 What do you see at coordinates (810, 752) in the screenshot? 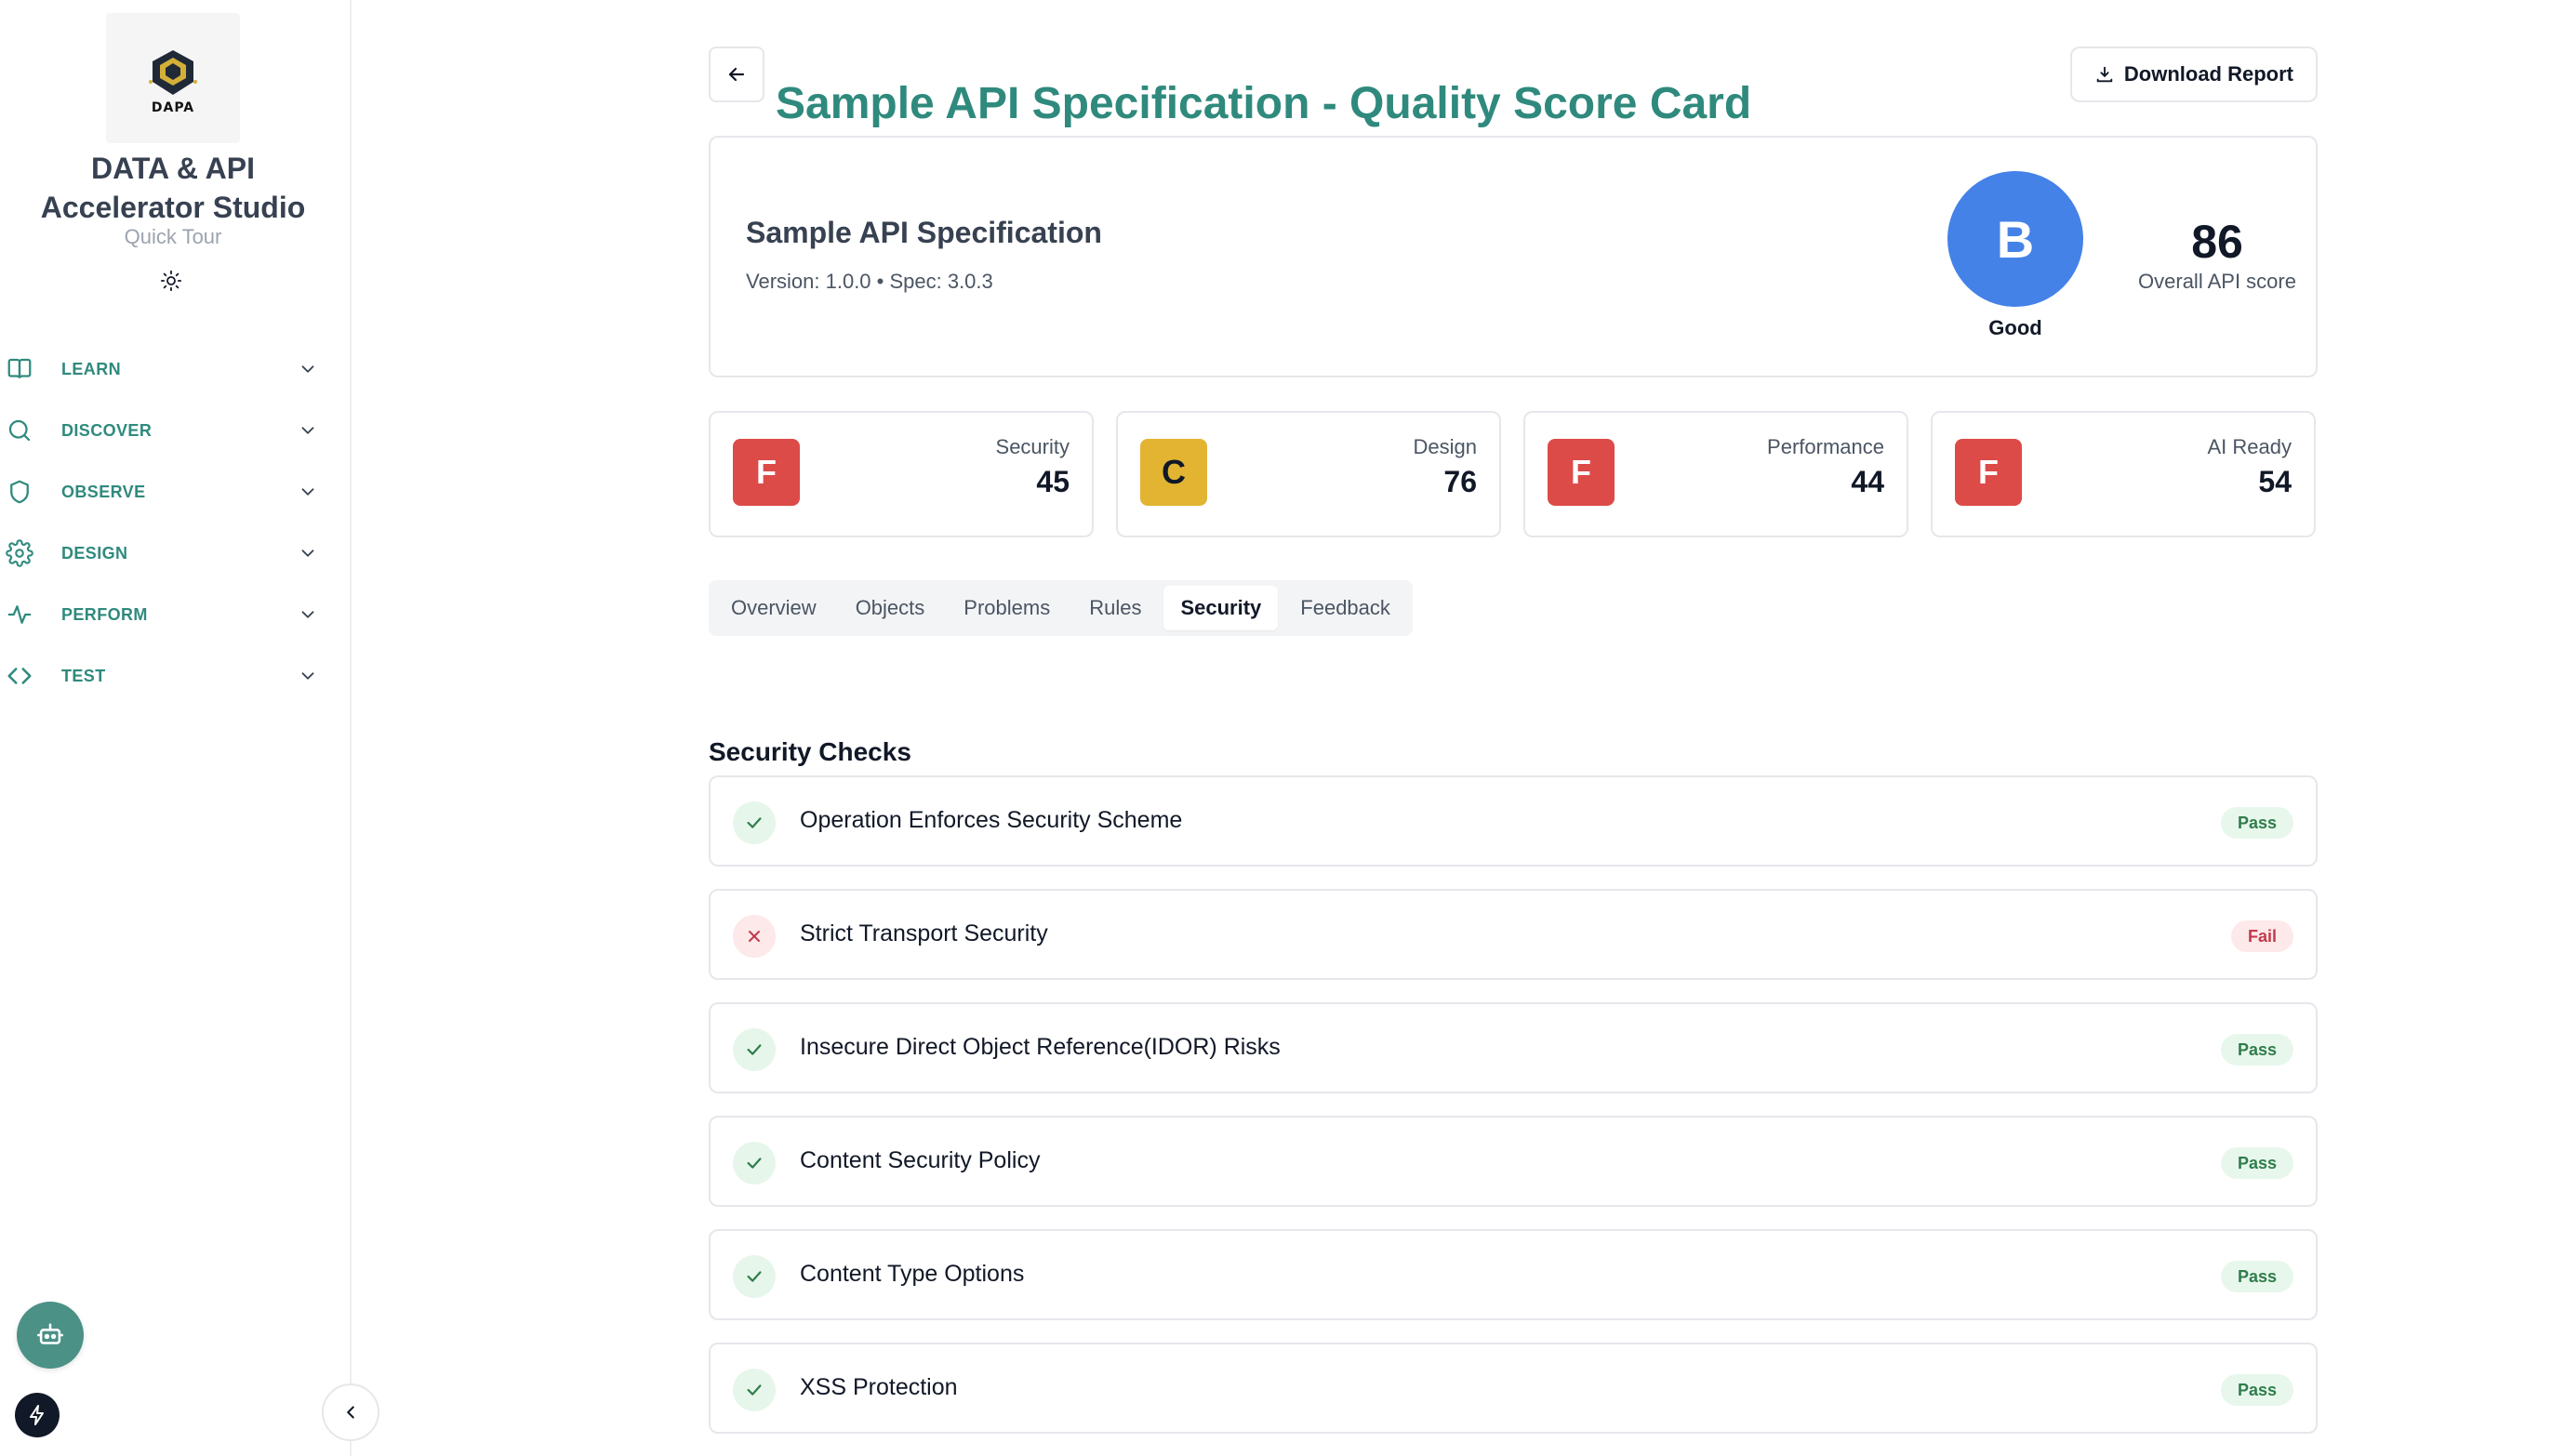
I see `security-checks-title: Security Checks` at bounding box center [810, 752].